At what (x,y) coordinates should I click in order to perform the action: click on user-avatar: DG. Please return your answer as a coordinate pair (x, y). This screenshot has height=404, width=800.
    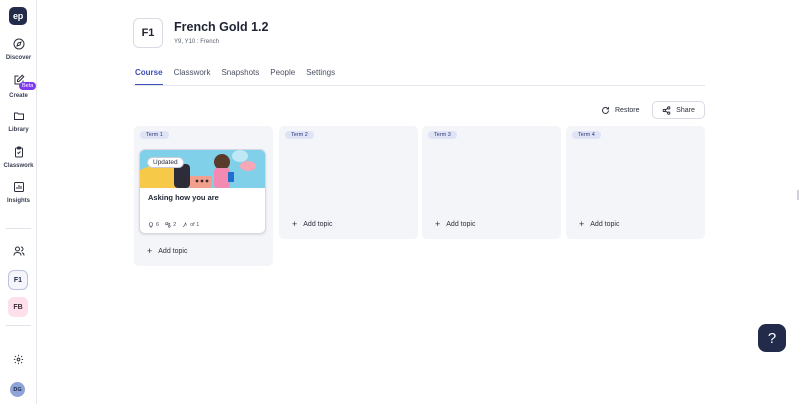
    Looking at the image, I should click on (17, 389).